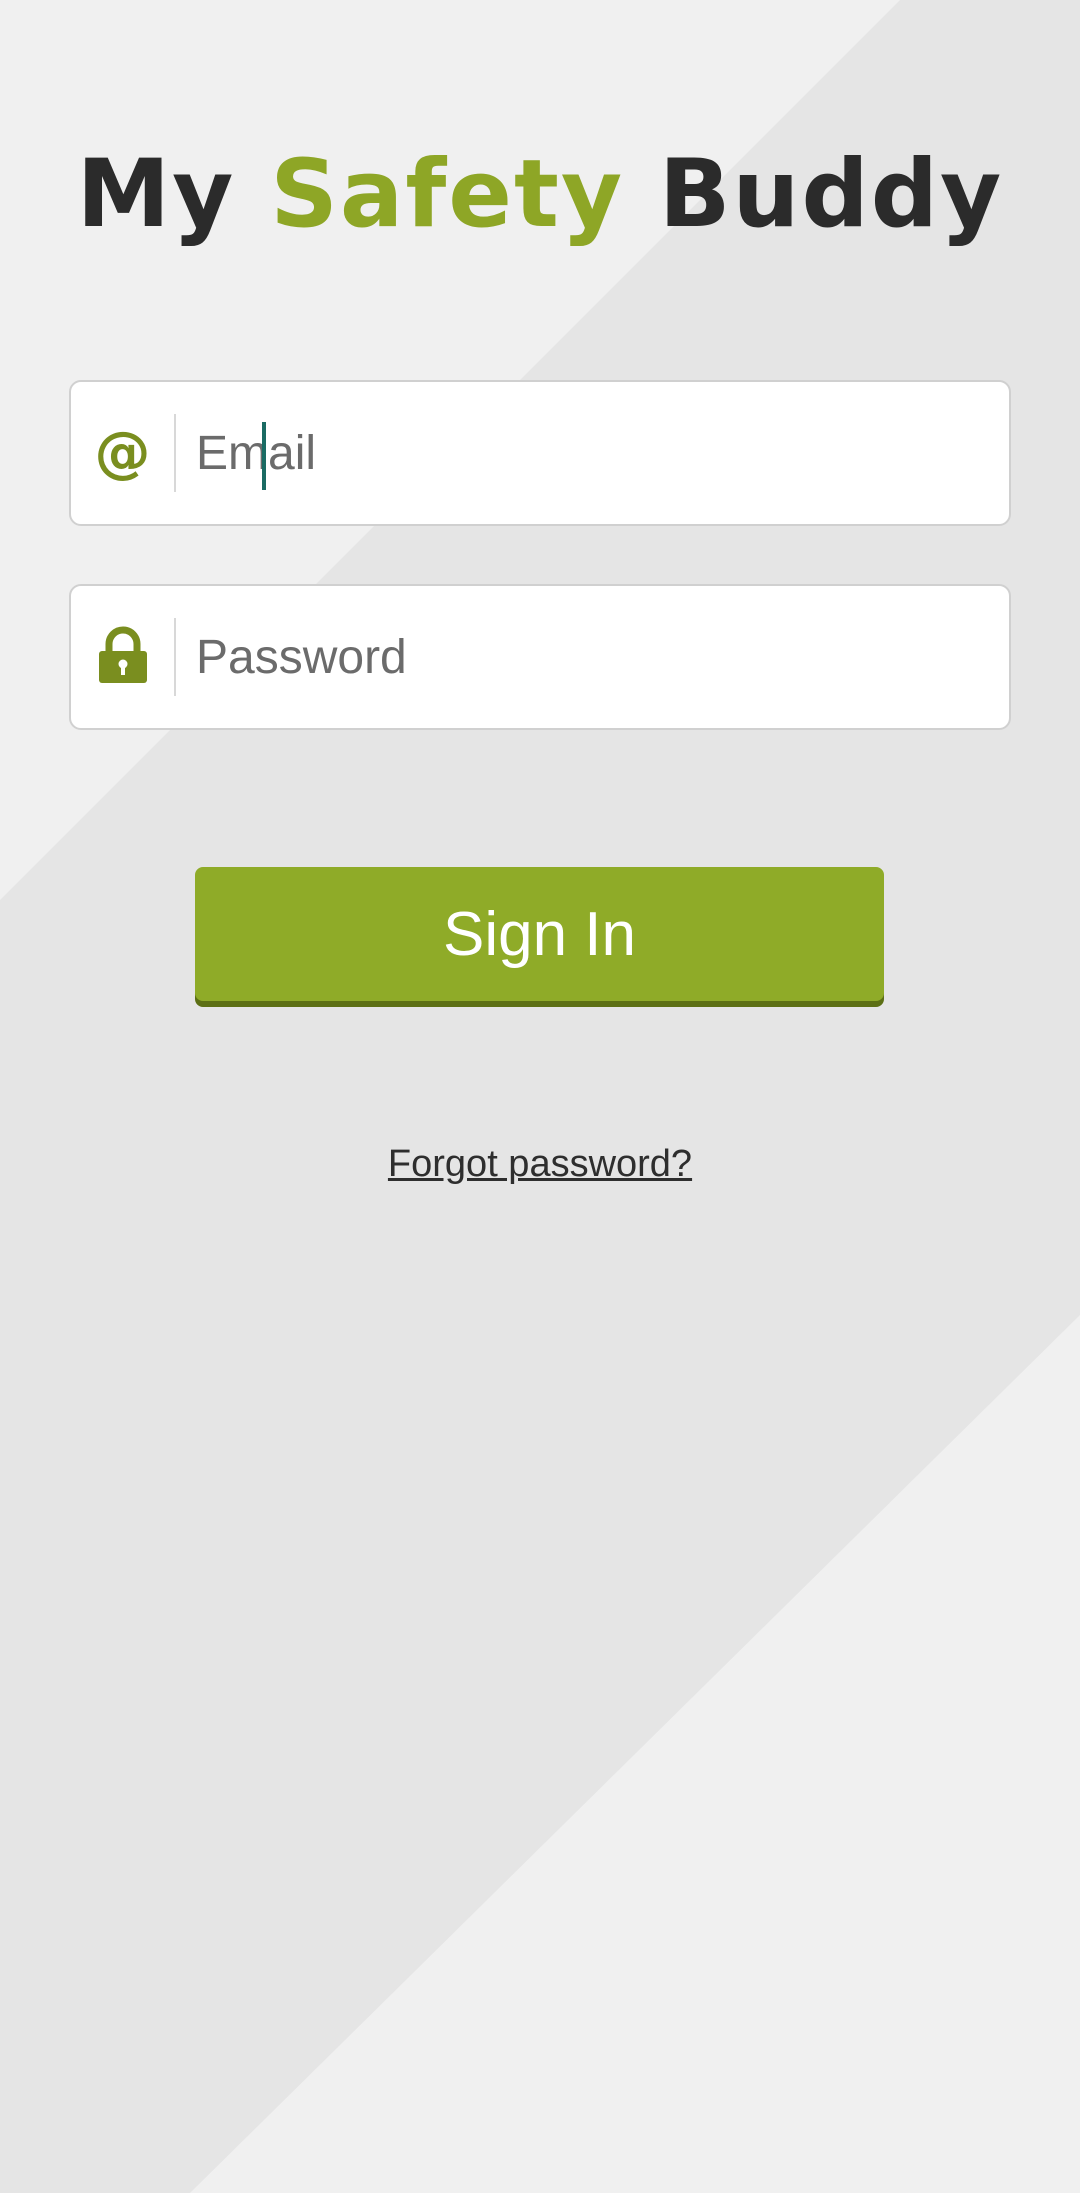  I want to click on forgot-password-link: Forgot password?, so click(540, 1164).